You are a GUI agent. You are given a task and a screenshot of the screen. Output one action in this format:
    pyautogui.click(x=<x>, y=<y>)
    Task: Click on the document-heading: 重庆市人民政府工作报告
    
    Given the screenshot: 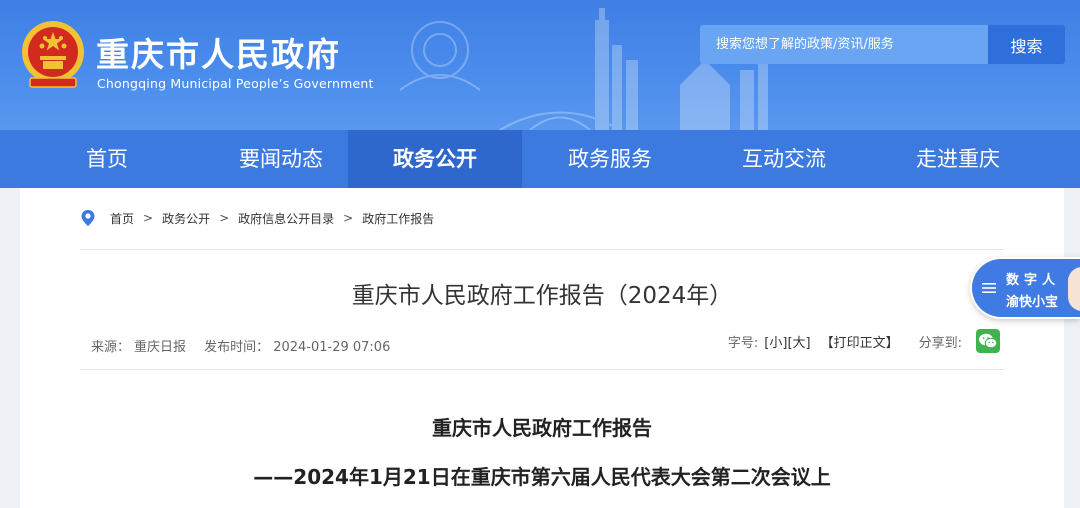 What is the action you would take?
    pyautogui.click(x=542, y=428)
    